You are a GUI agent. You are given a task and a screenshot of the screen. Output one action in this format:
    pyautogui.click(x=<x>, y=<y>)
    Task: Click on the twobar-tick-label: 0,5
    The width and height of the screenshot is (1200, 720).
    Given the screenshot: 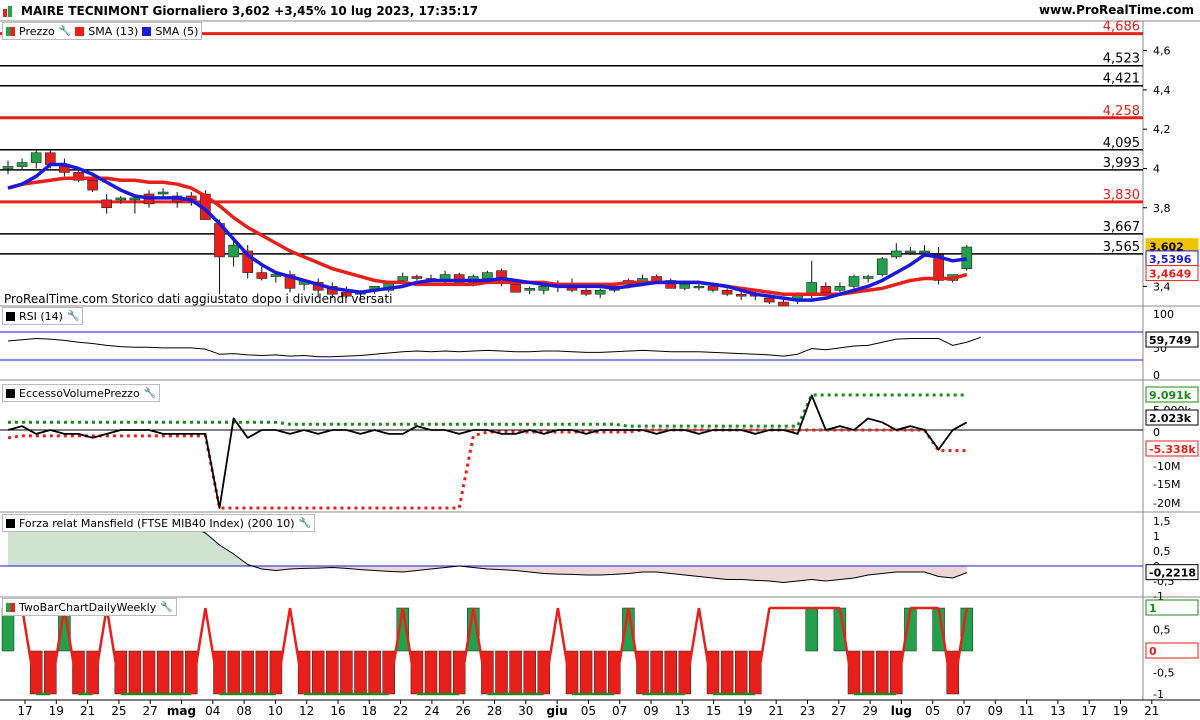 What is the action you would take?
    pyautogui.click(x=1162, y=630)
    